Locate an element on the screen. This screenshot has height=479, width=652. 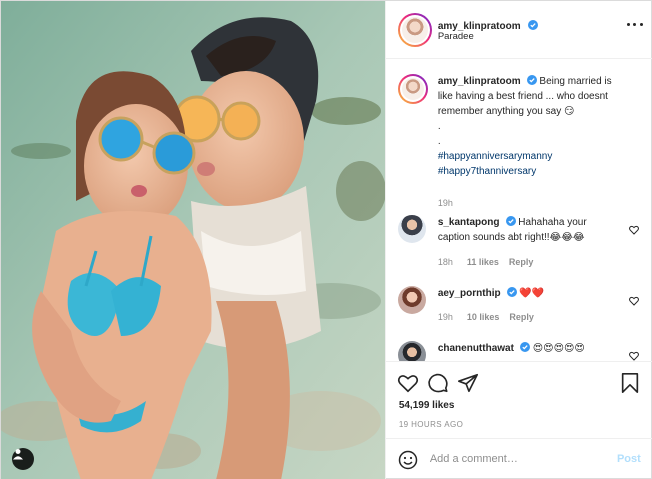
hashtag-link: #happyanniversarymanny is located at coordinates (495, 156).